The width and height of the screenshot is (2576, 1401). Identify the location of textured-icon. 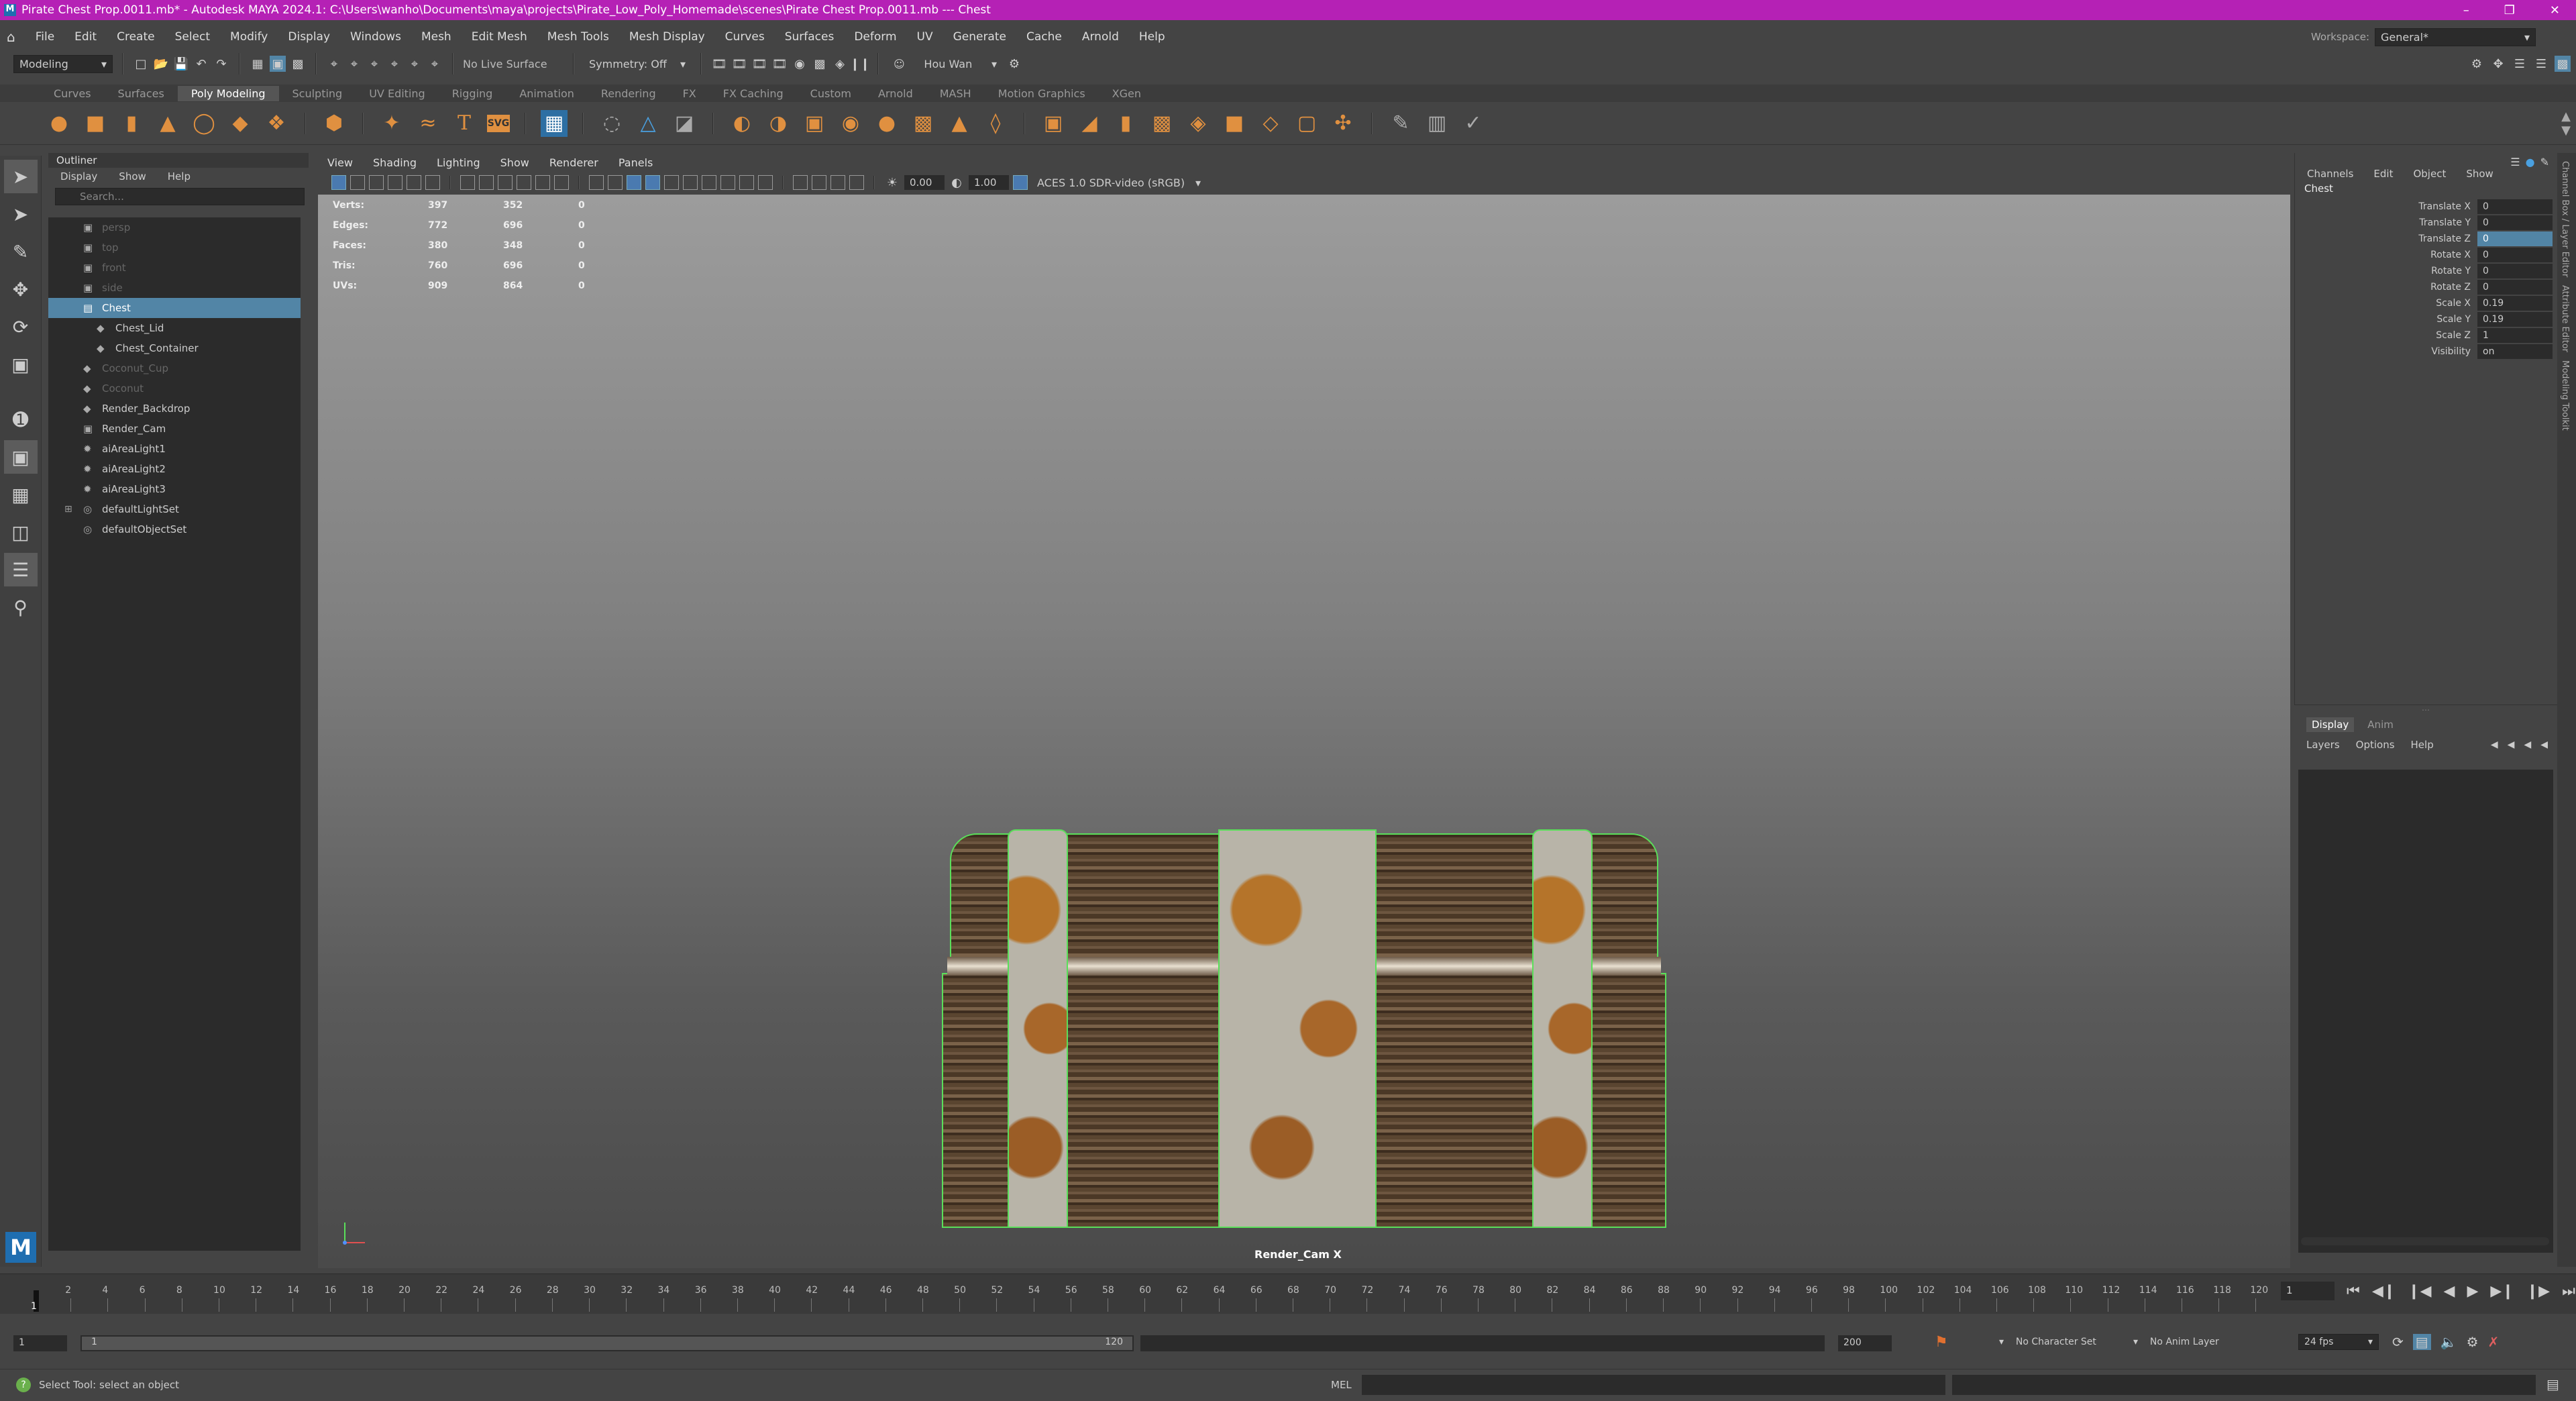
(652, 182).